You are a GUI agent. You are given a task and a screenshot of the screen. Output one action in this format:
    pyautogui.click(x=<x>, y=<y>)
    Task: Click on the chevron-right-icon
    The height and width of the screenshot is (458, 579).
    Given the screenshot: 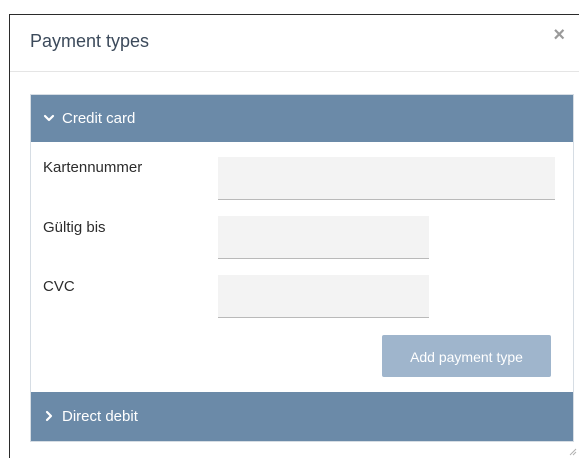 What is the action you would take?
    pyautogui.click(x=49, y=416)
    